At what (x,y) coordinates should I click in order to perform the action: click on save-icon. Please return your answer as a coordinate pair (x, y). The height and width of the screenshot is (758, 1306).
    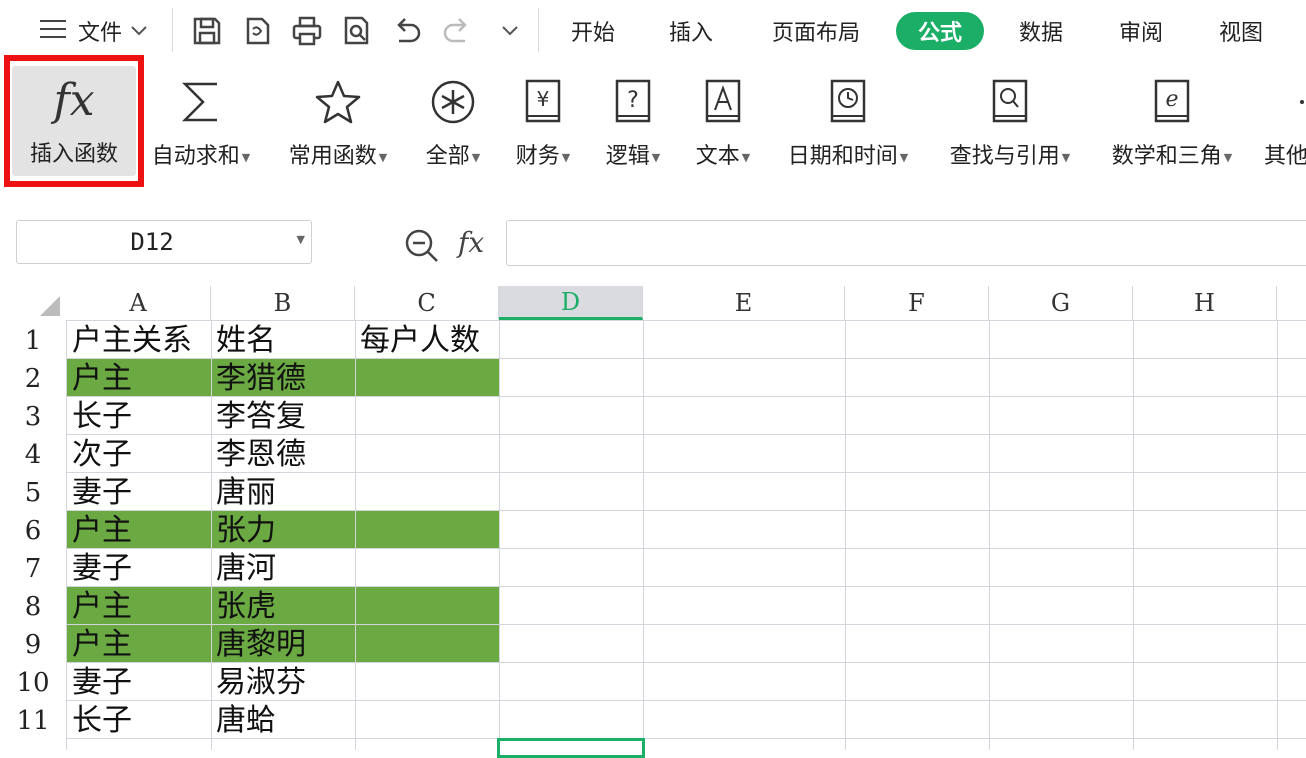
    Looking at the image, I should click on (207, 31).